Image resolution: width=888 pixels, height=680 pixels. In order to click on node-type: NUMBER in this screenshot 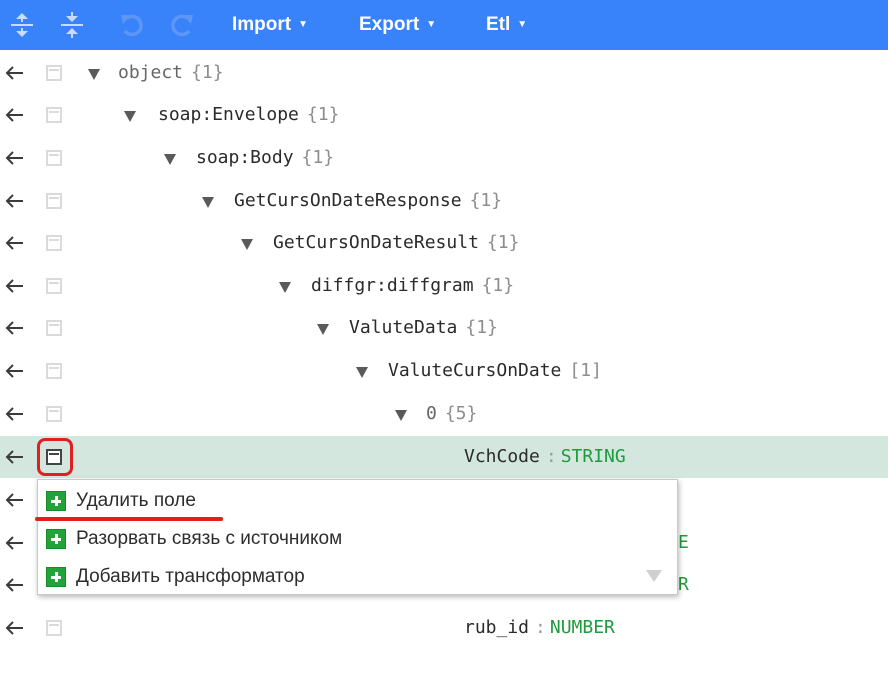, I will do `click(582, 627)`.